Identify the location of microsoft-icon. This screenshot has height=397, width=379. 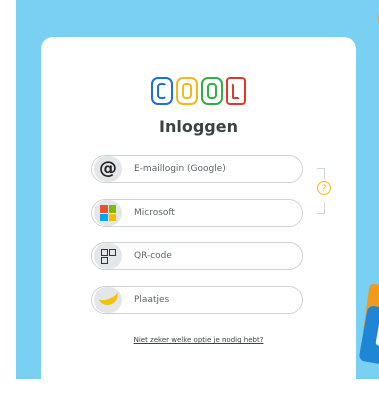
(108, 213).